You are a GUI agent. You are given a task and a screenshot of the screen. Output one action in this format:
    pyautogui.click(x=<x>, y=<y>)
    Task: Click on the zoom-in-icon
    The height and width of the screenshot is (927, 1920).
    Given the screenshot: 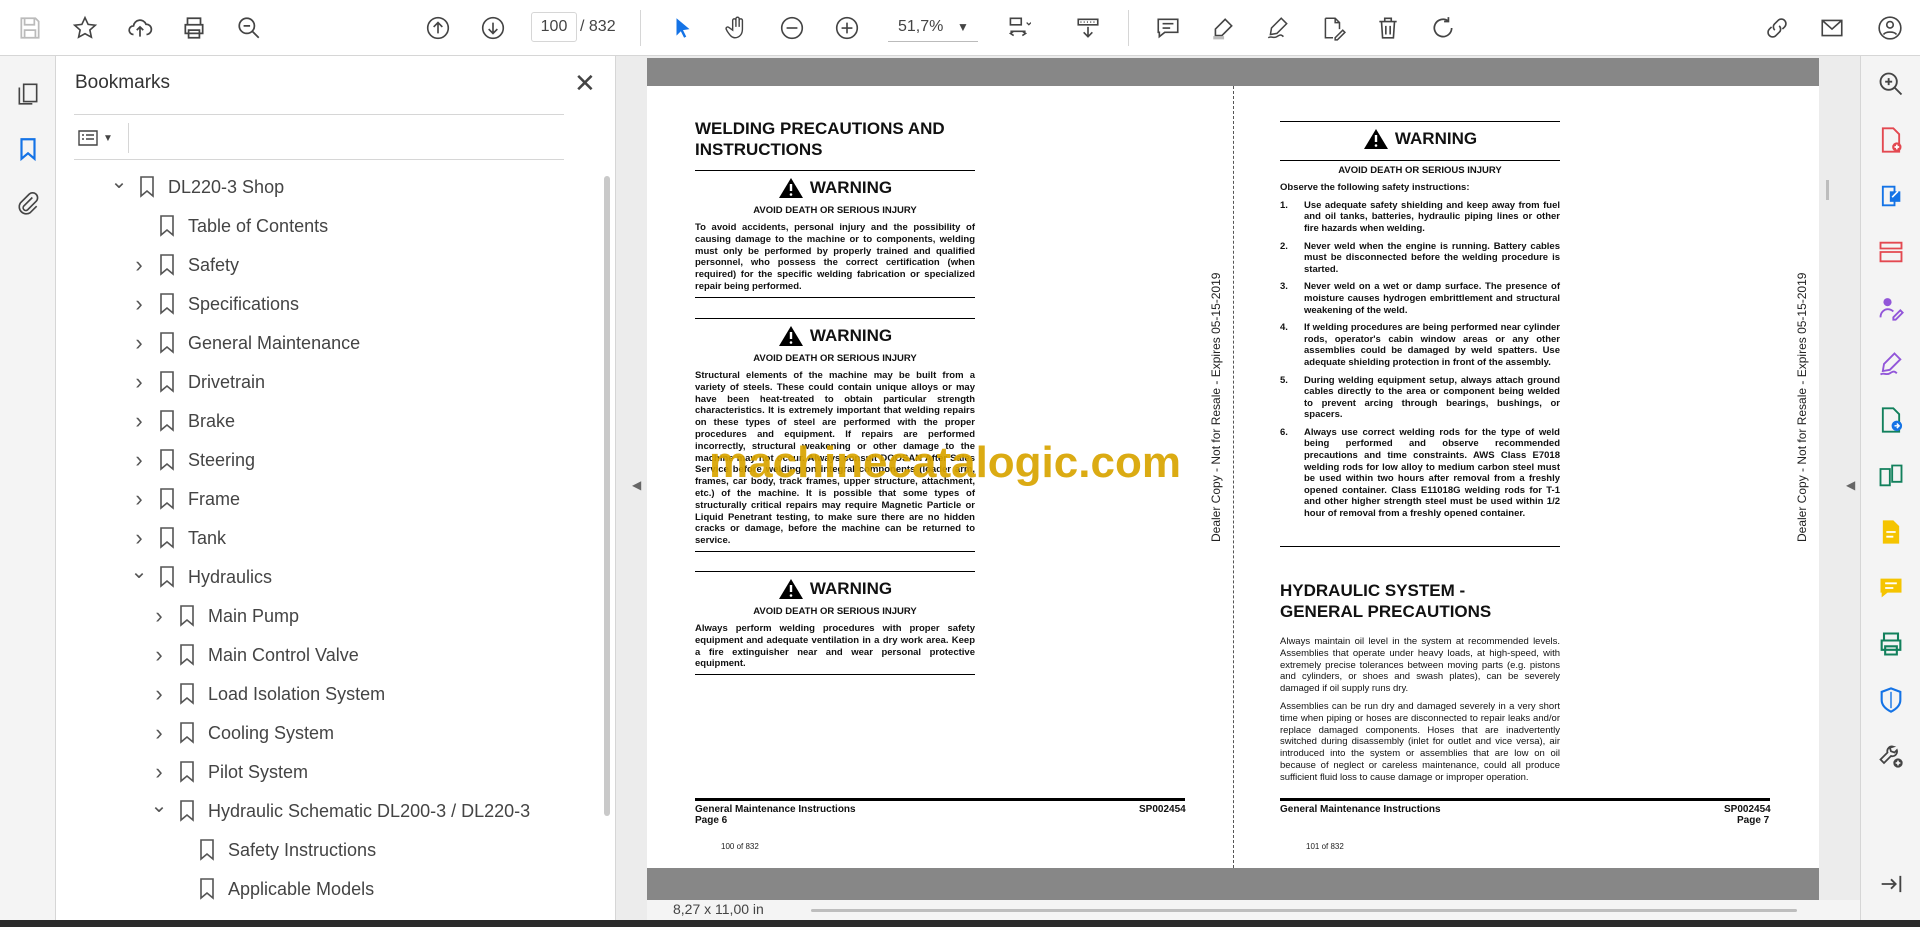 What is the action you would take?
    pyautogui.click(x=847, y=28)
    